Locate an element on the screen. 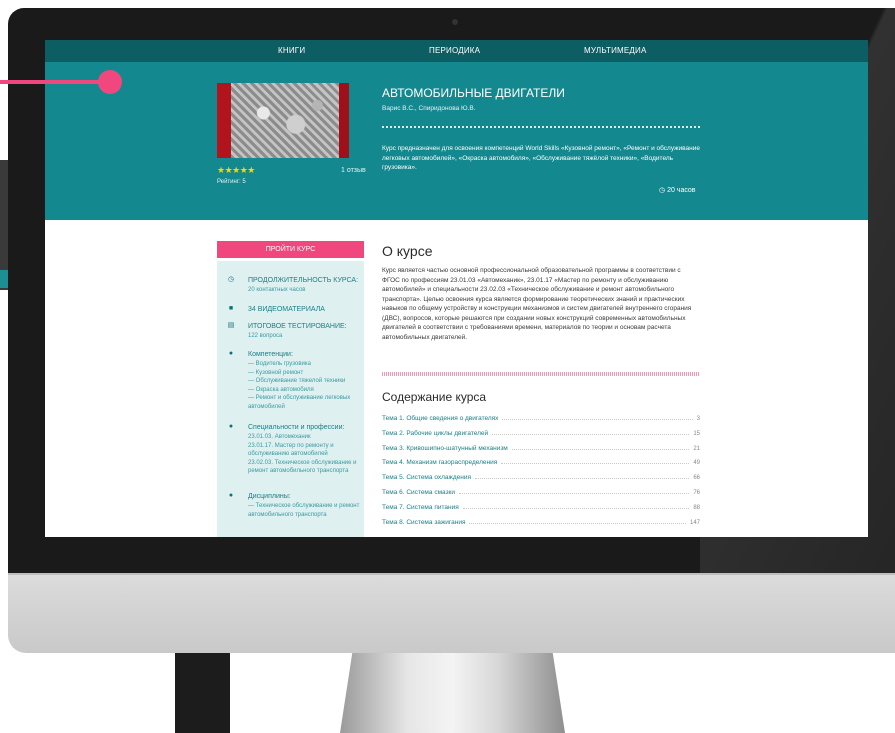 The image size is (895, 733). toc-row: Тема 7. Система питания 88 is located at coordinates (541, 506).